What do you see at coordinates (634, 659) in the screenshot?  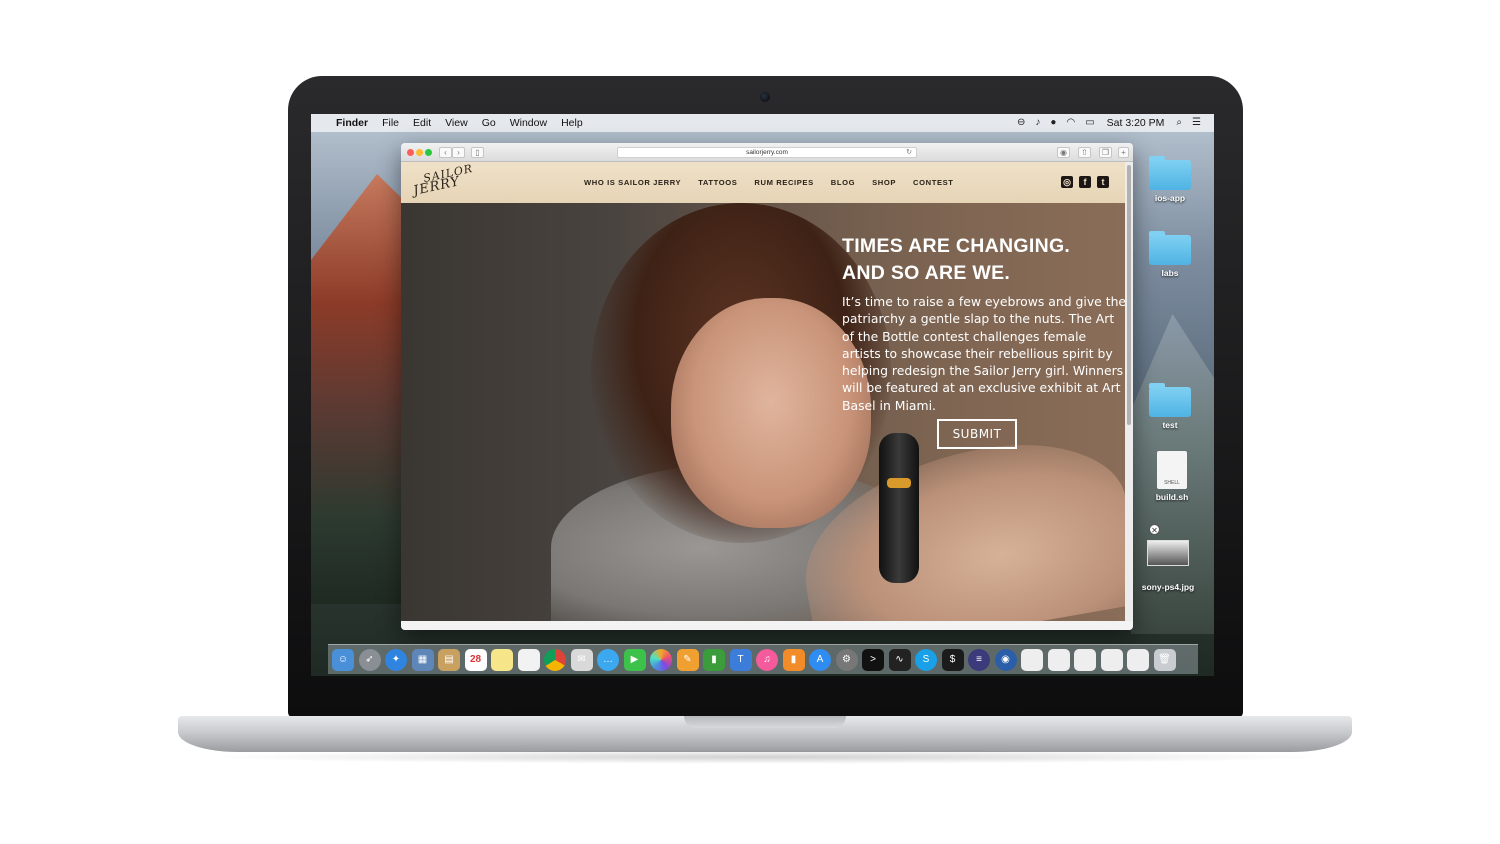 I see `facetime-icon: ▶` at bounding box center [634, 659].